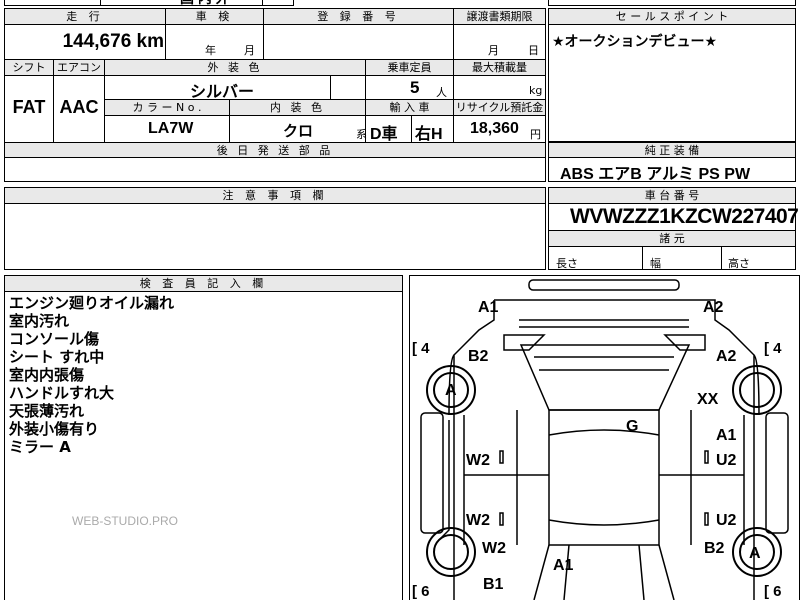 Image resolution: width=800 pixels, height=600 pixels. Describe the element at coordinates (672, 238) in the screenshot. I see `dimensions-header: 諸 元` at that location.